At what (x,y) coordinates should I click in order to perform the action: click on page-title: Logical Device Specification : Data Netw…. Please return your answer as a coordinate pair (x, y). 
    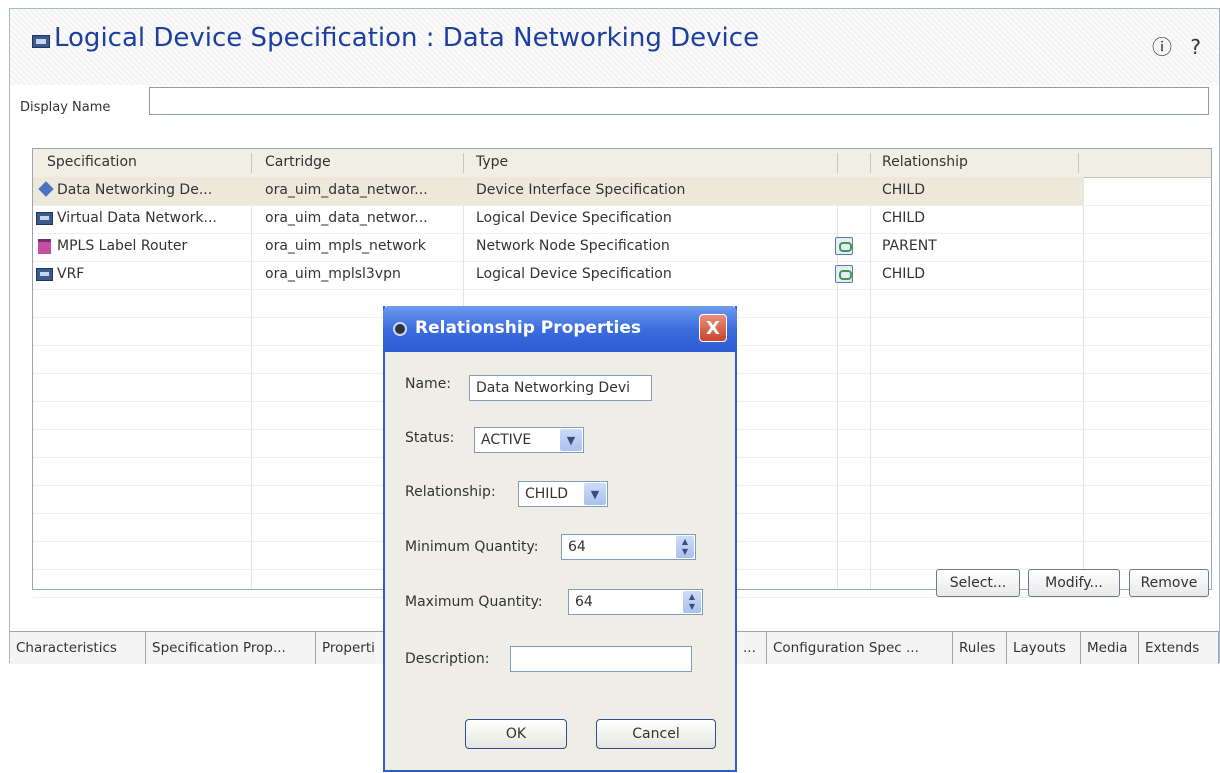
    Looking at the image, I should click on (407, 38).